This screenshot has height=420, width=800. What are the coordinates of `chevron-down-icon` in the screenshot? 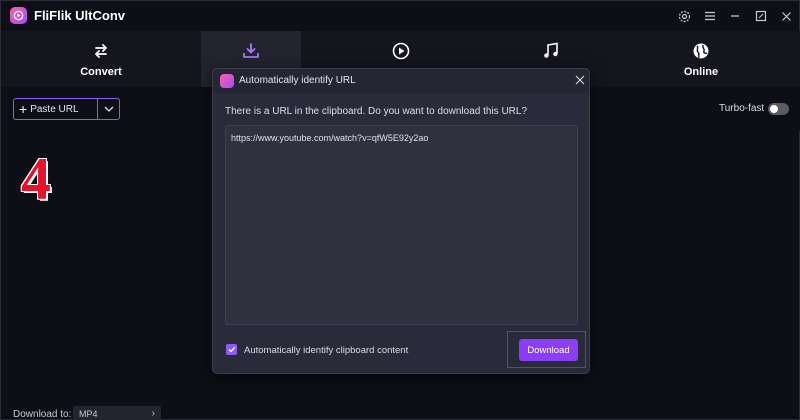 It's located at (108, 109).